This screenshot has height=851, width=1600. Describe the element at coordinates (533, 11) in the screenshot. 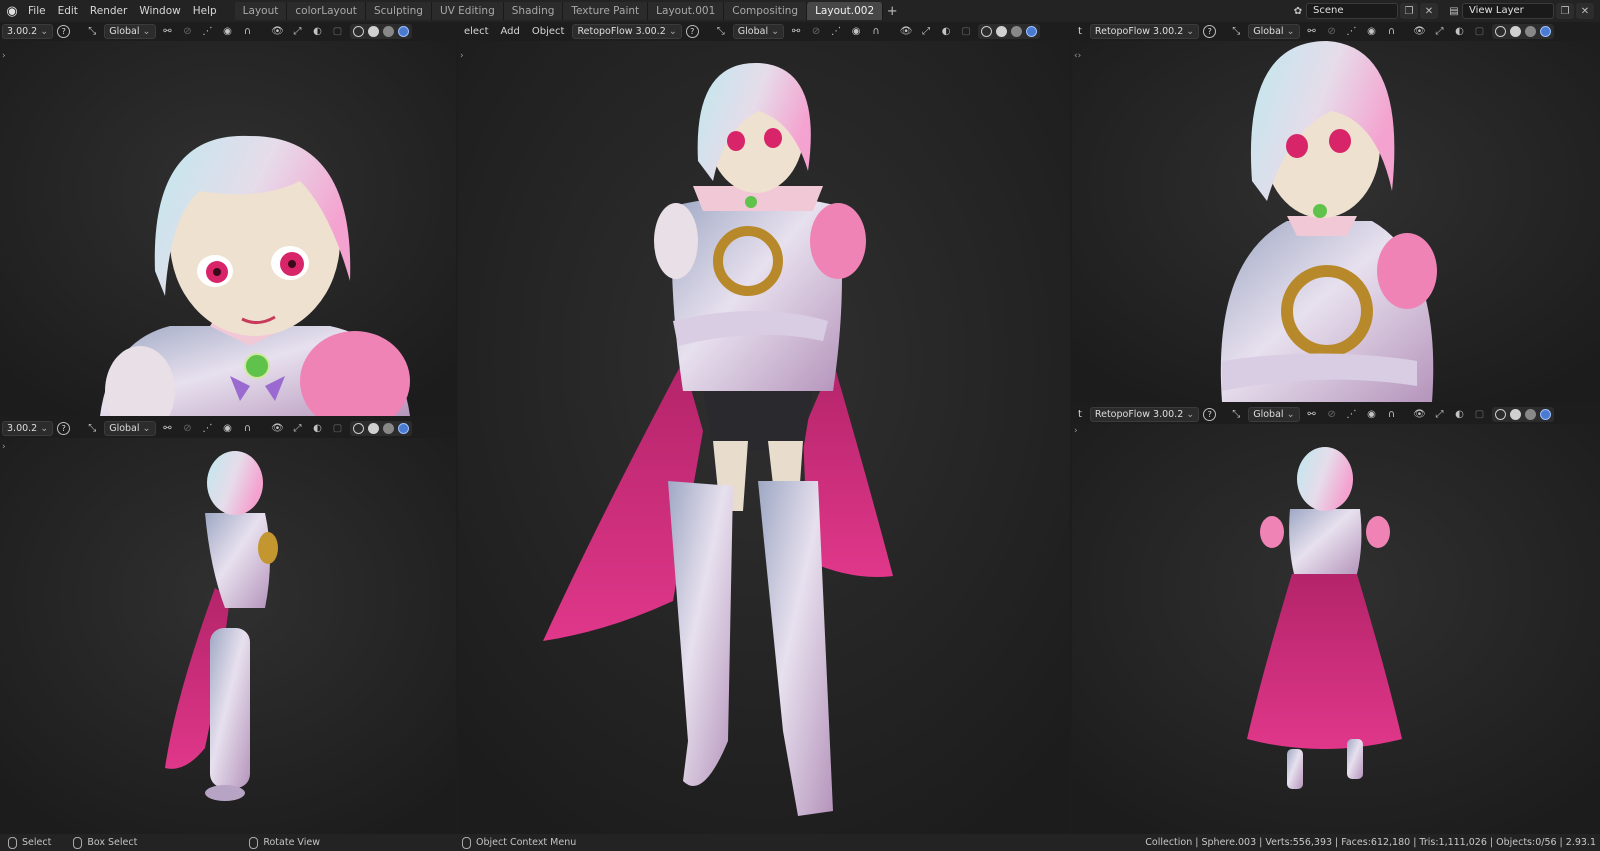

I see `tab-shading: Shading` at that location.